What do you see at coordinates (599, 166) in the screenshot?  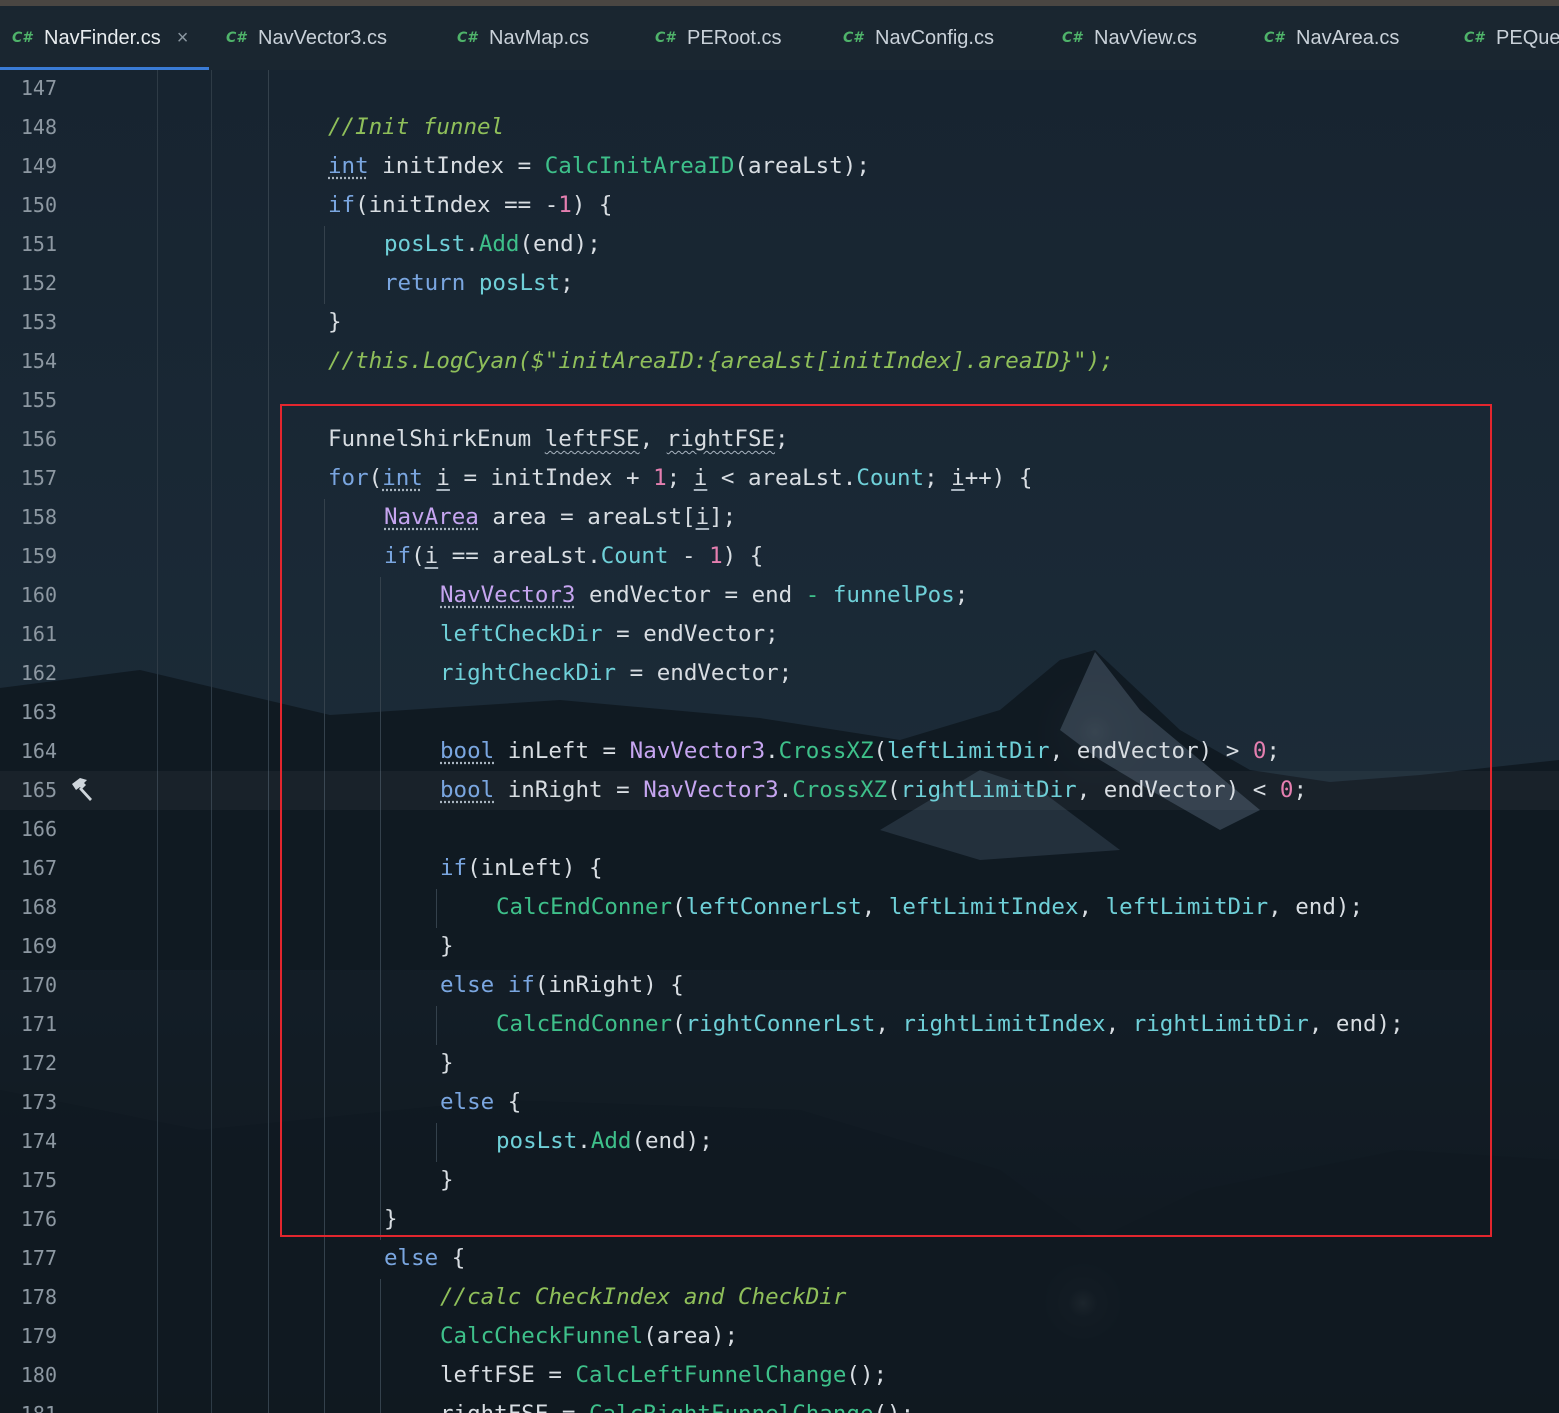 I see `code-text: int initIndex = CalcInitAreaID(areaLst);` at bounding box center [599, 166].